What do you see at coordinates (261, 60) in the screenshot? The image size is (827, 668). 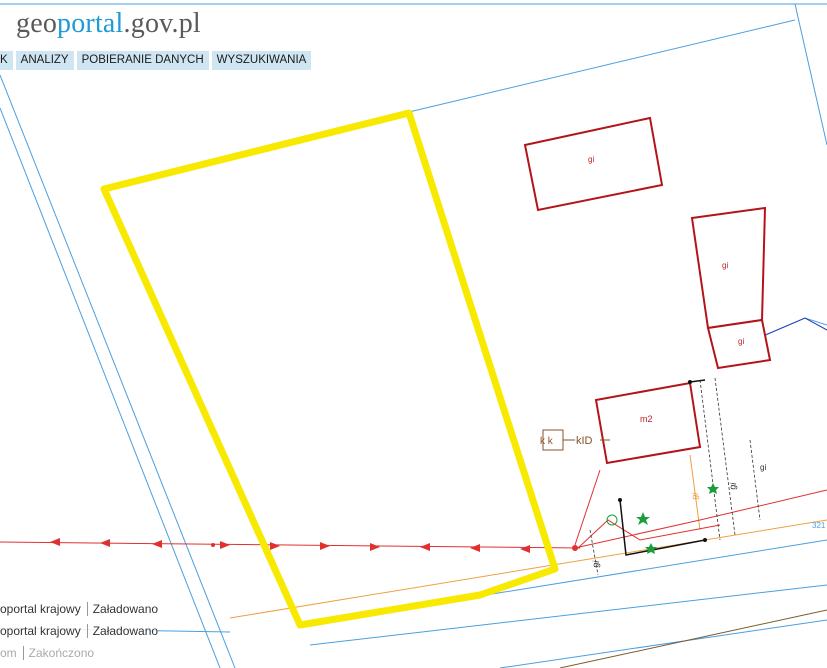 I see `menu-item-wyszukiwania: WYSZUKIWANIA` at bounding box center [261, 60].